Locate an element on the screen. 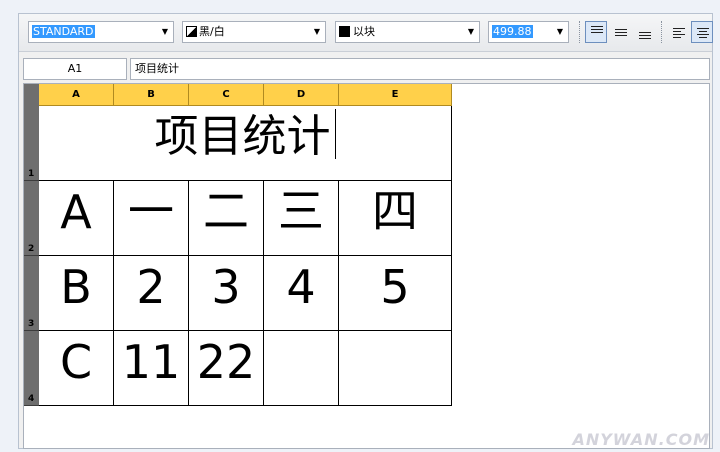 The image size is (720, 452). cell-c3: 3 is located at coordinates (226, 293).